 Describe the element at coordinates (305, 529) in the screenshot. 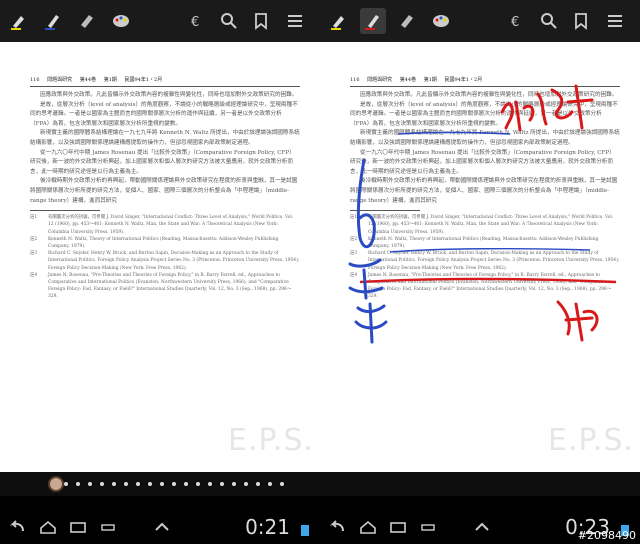

I see `battery-icon` at that location.